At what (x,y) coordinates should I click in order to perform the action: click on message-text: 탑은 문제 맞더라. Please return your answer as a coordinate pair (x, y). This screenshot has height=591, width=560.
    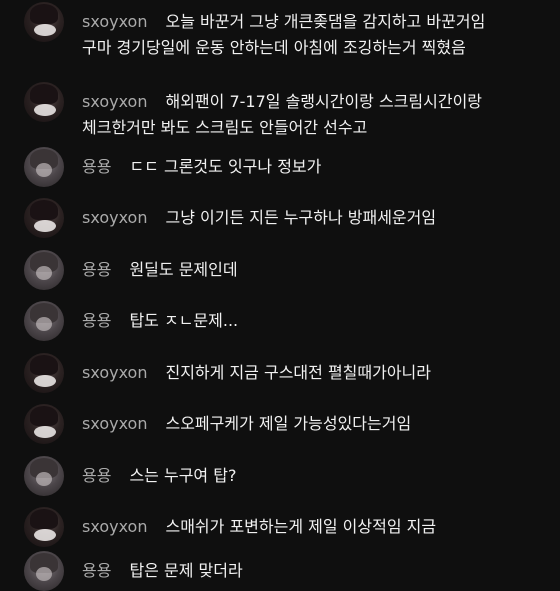
    Looking at the image, I should click on (186, 570).